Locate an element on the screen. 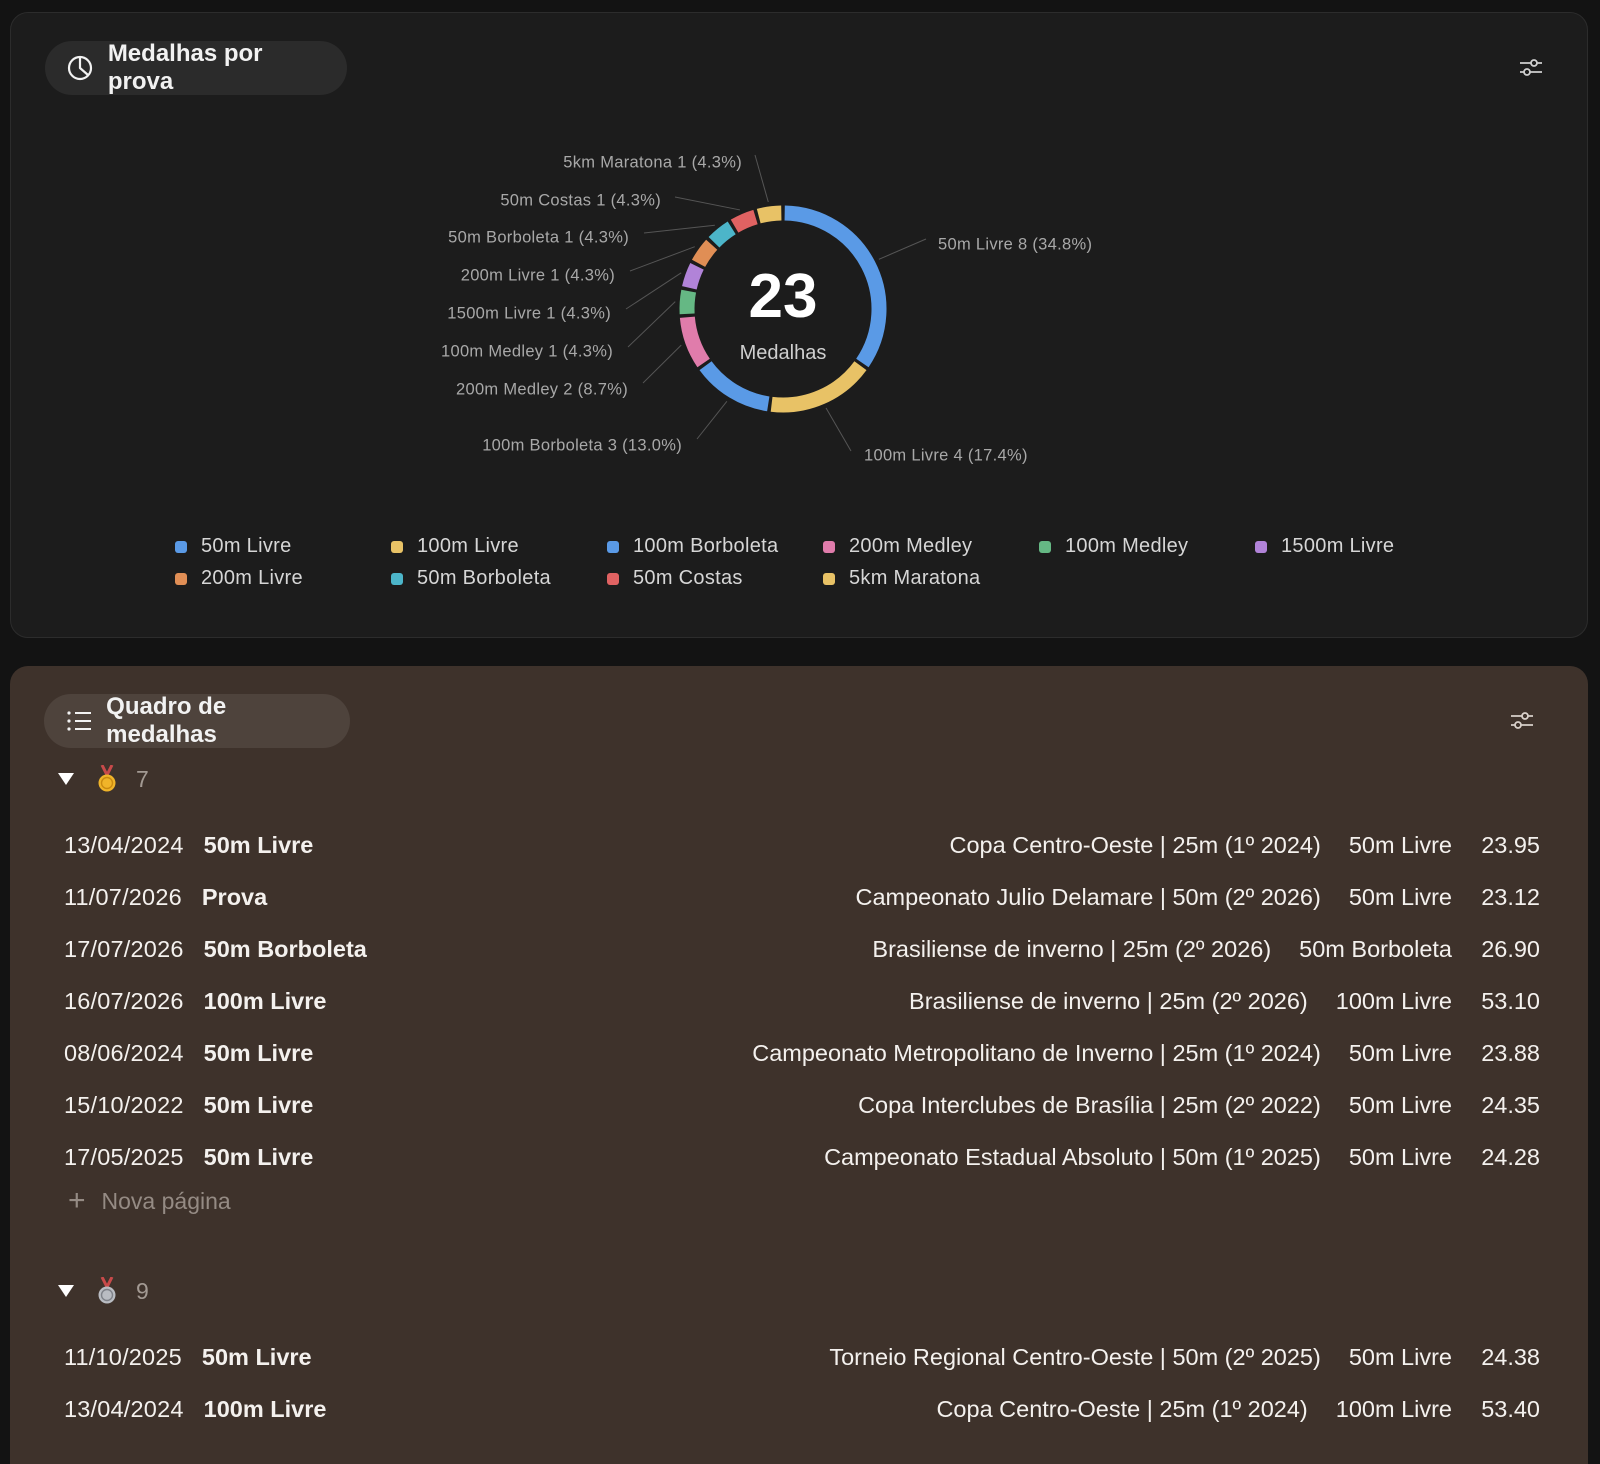 Image resolution: width=1600 pixels, height=1464 pixels. donut-slice-100m-livre is located at coordinates (818, 387).